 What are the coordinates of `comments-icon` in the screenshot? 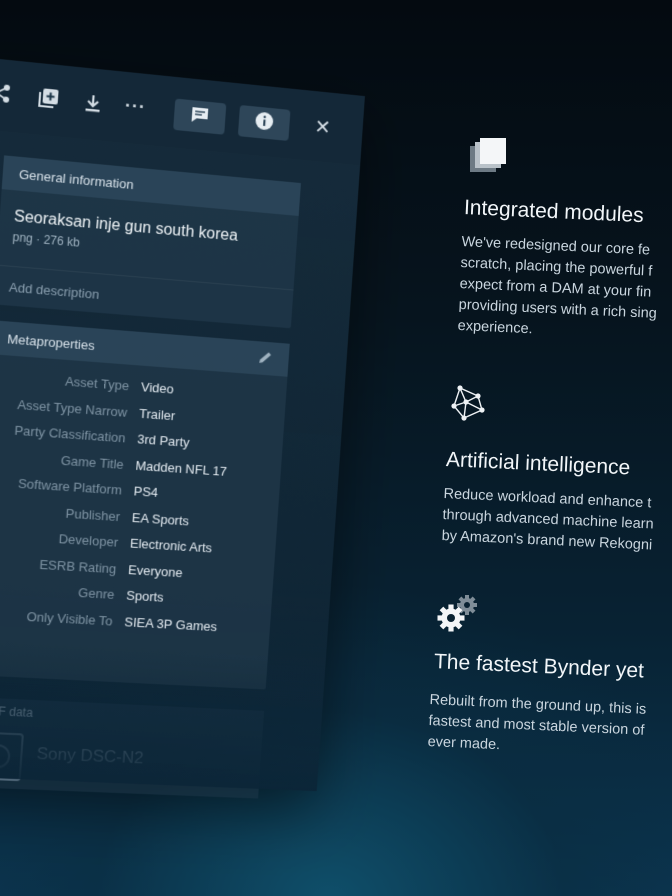 It's located at (199, 116).